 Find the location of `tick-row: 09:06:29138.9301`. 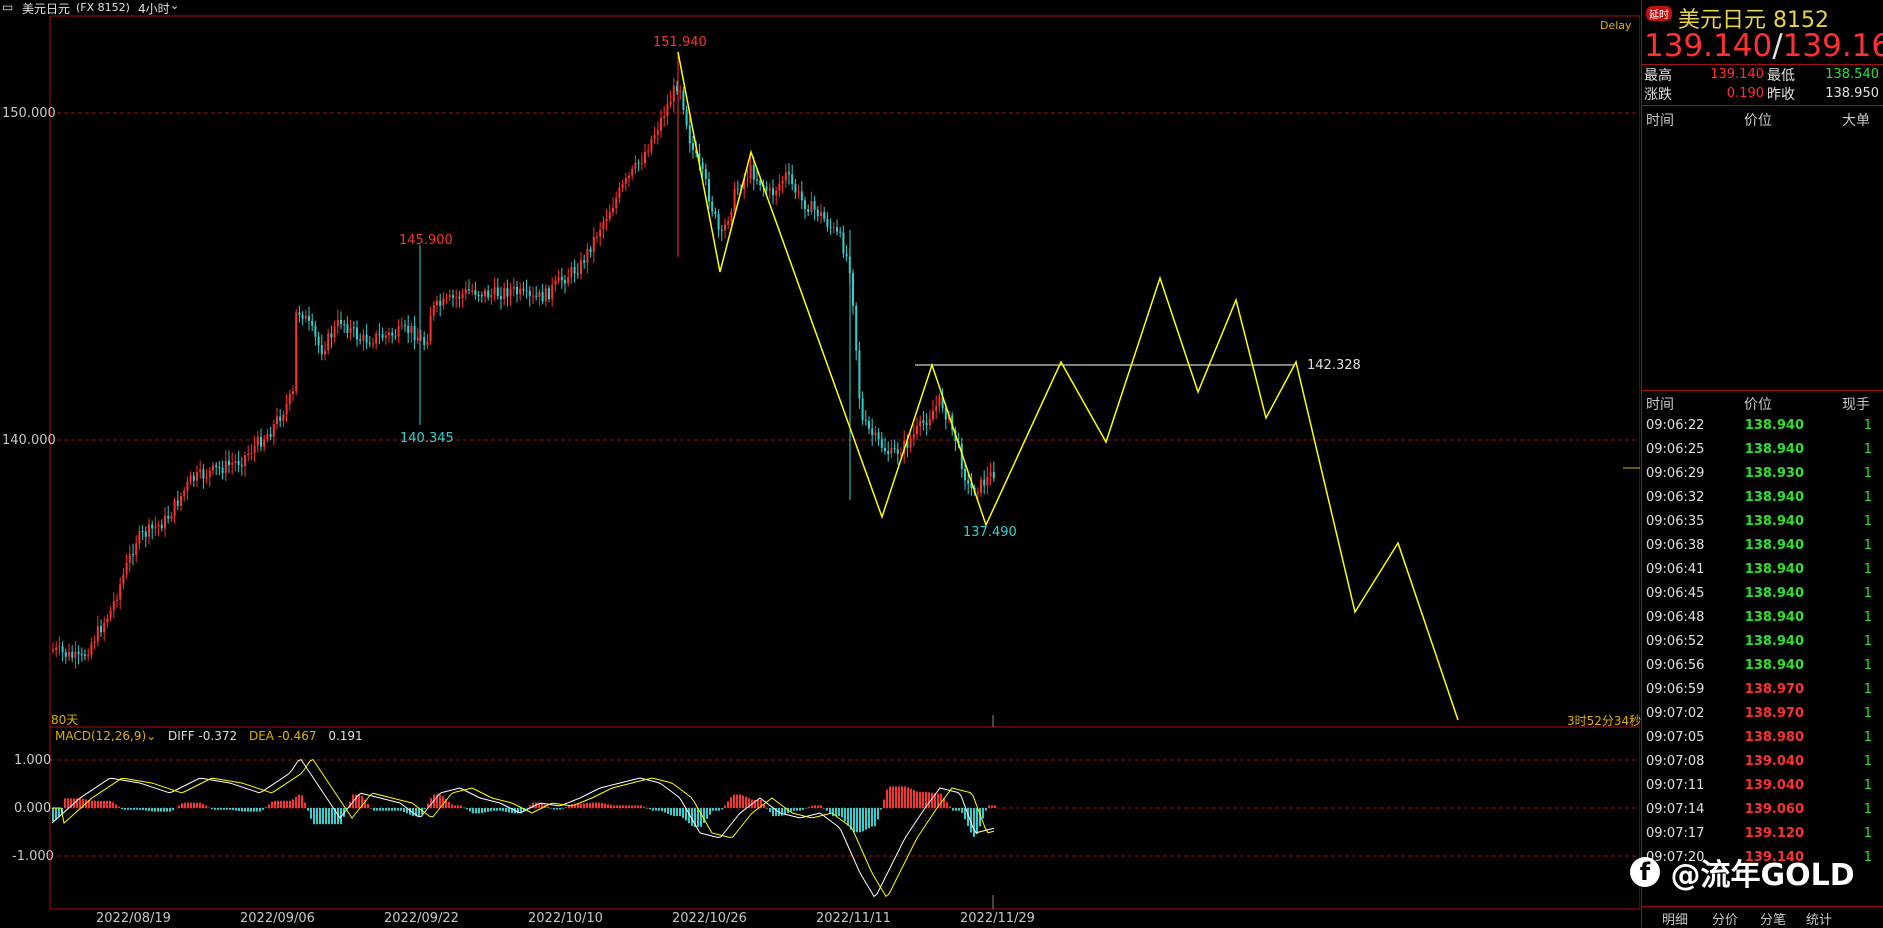

tick-row: 09:06:29138.9301 is located at coordinates (1762, 474).